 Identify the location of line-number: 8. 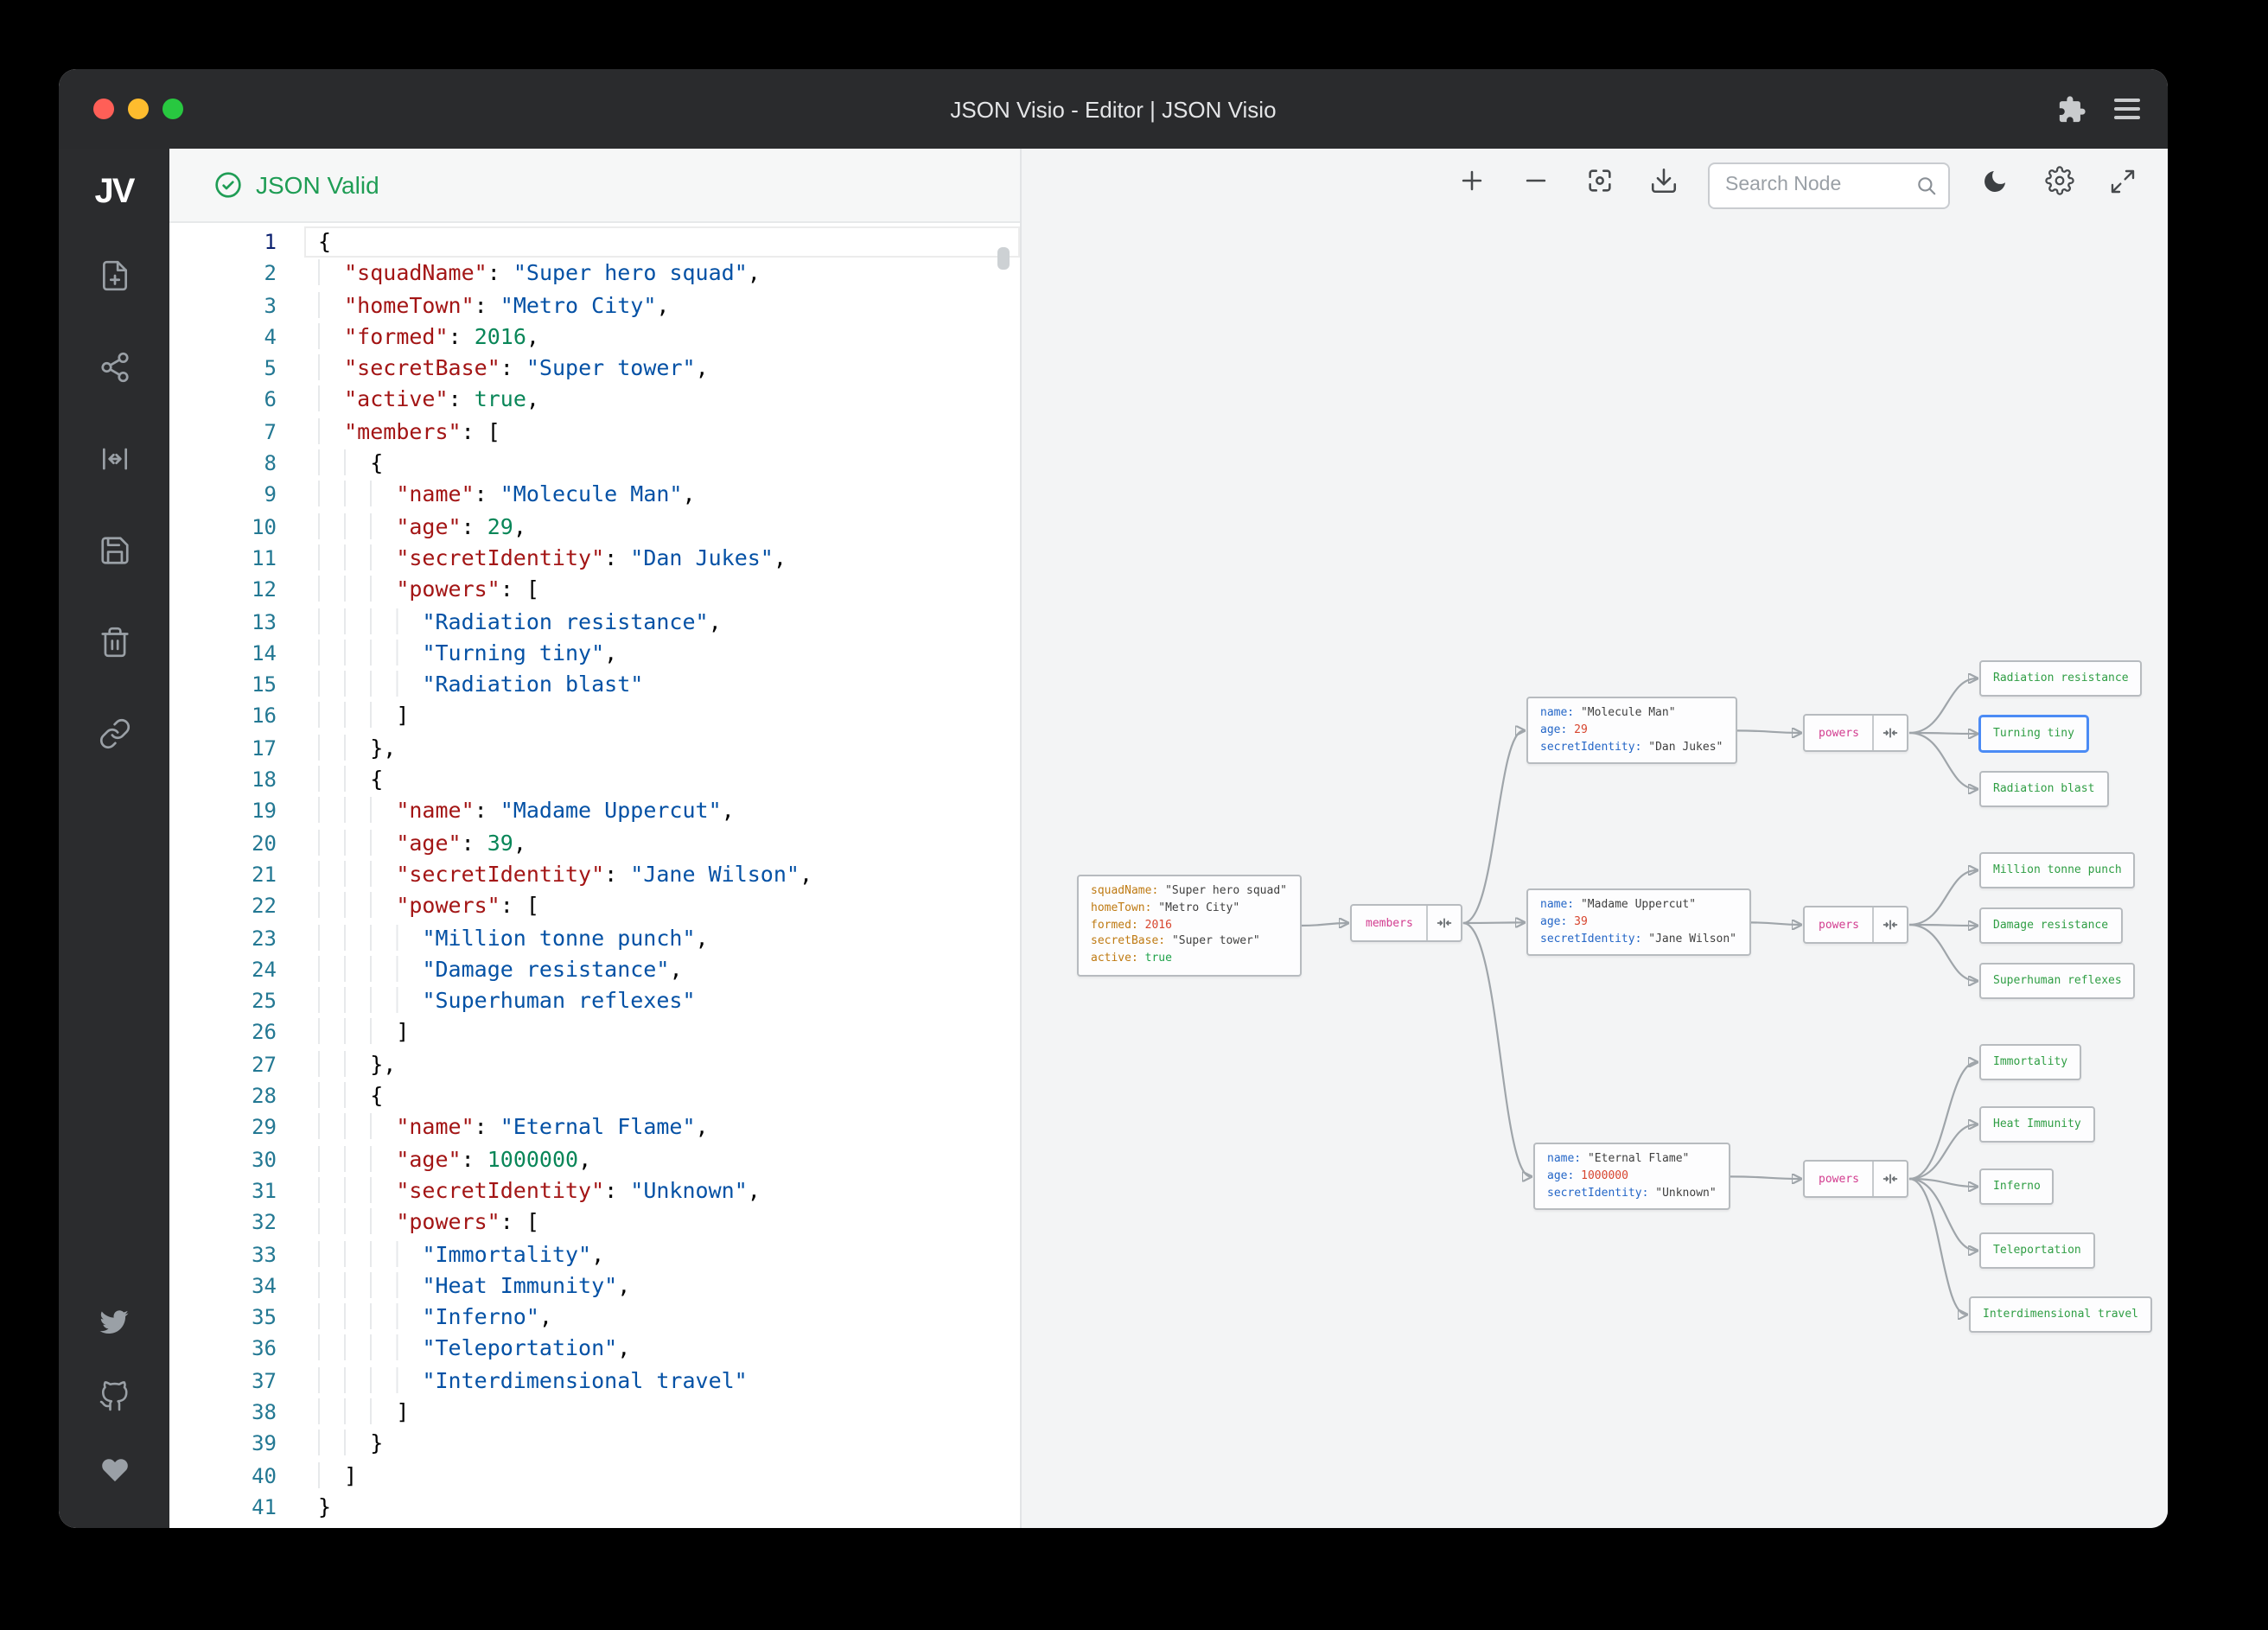
(270, 463).